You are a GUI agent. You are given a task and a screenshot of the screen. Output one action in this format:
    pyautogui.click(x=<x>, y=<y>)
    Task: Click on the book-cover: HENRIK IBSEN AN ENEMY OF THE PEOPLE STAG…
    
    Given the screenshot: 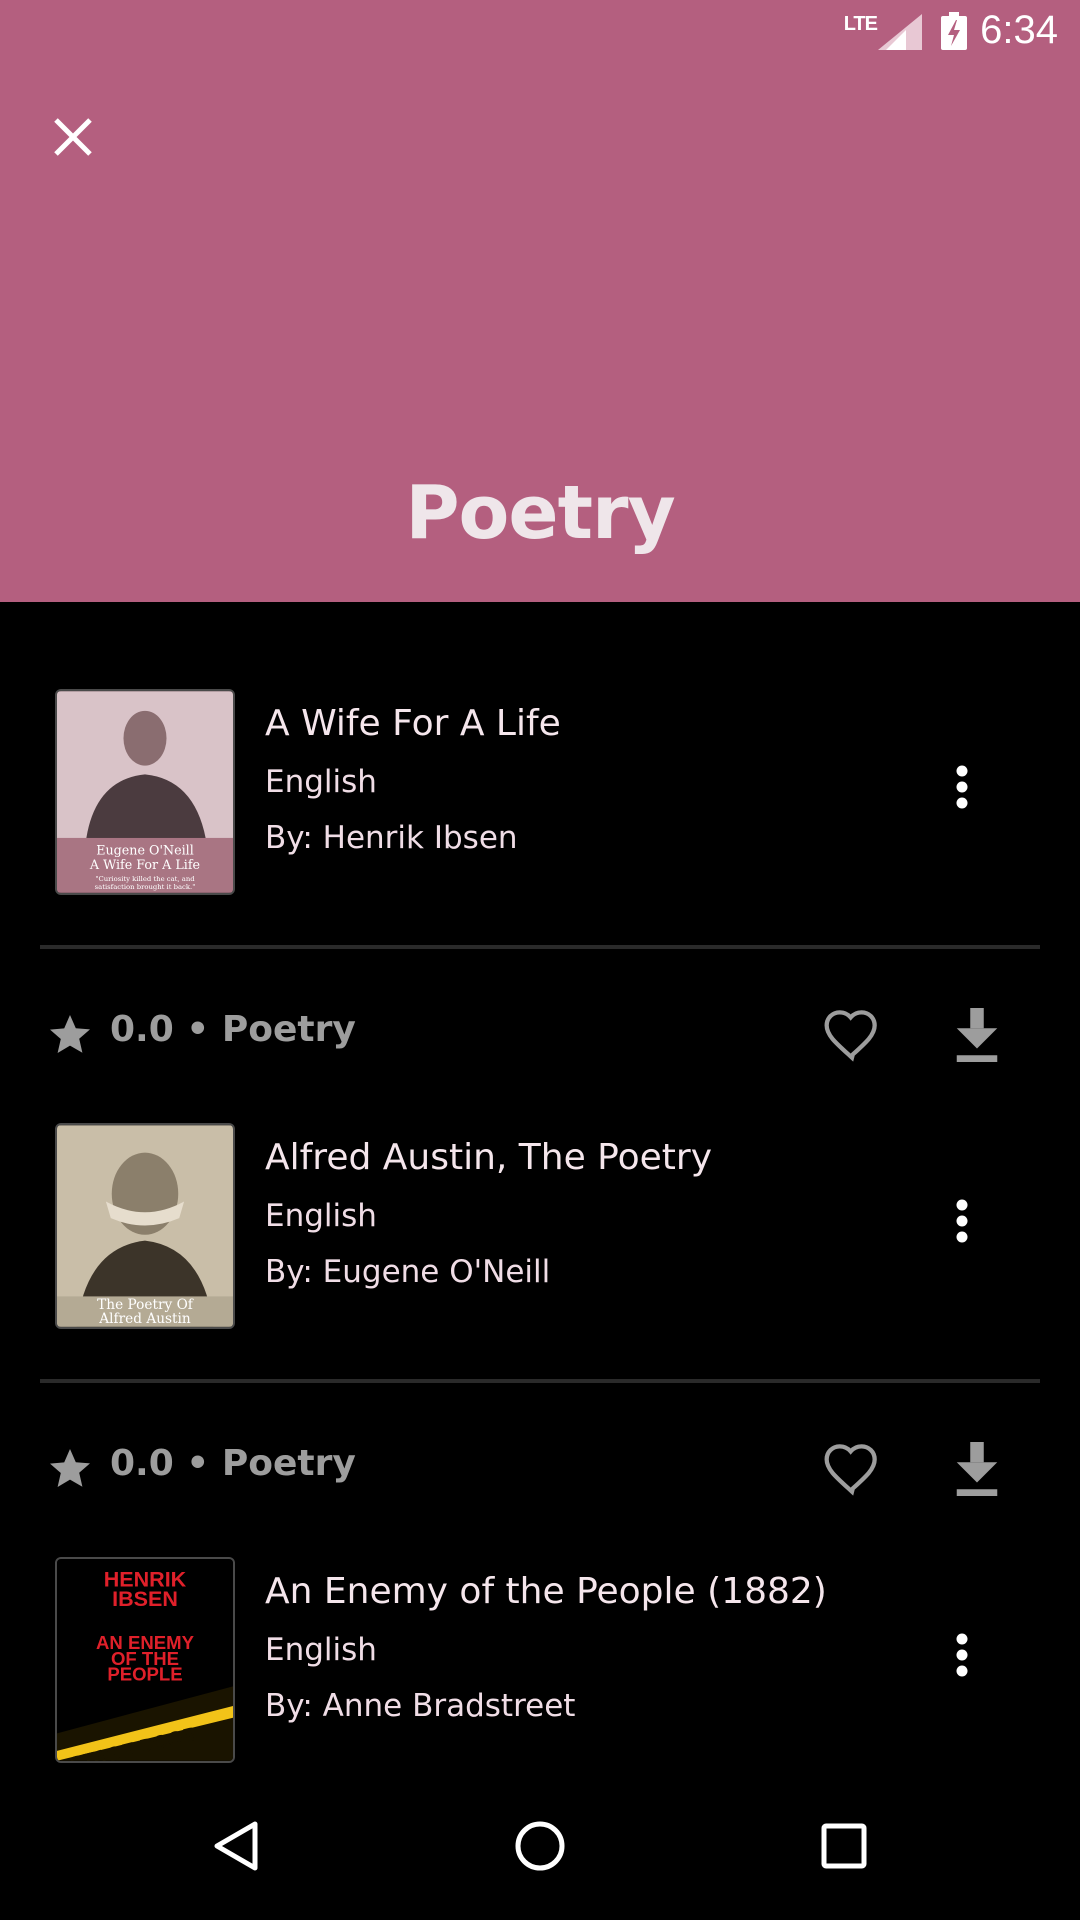 What is the action you would take?
    pyautogui.click(x=145, y=1660)
    